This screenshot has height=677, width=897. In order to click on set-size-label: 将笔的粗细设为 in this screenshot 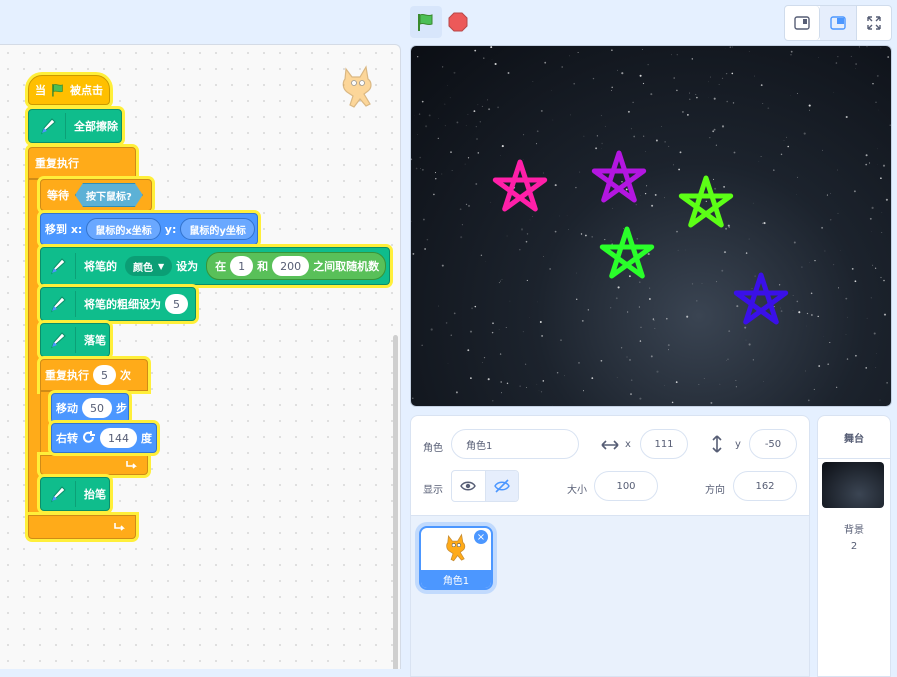, I will do `click(122, 304)`.